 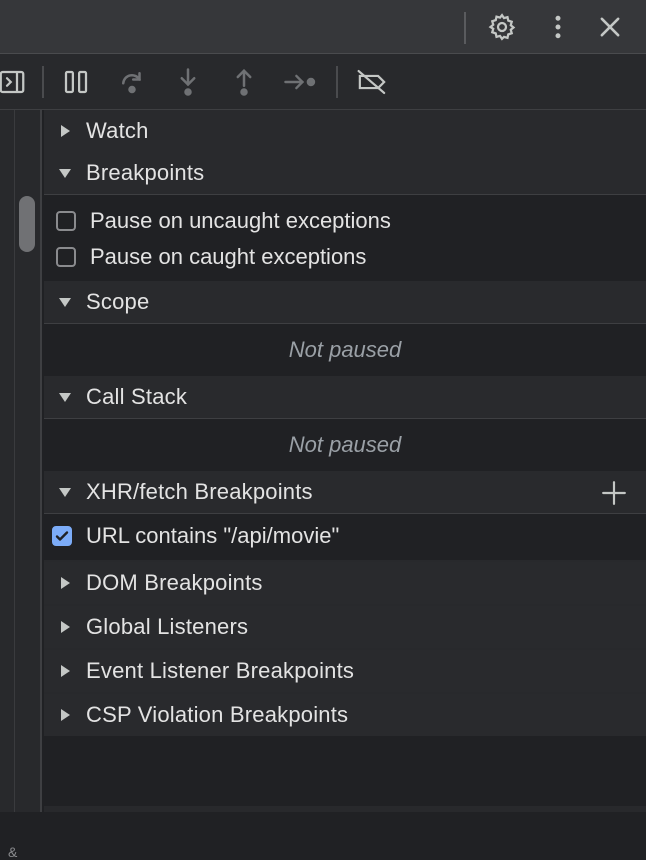 What do you see at coordinates (502, 27) in the screenshot?
I see `gear-icon` at bounding box center [502, 27].